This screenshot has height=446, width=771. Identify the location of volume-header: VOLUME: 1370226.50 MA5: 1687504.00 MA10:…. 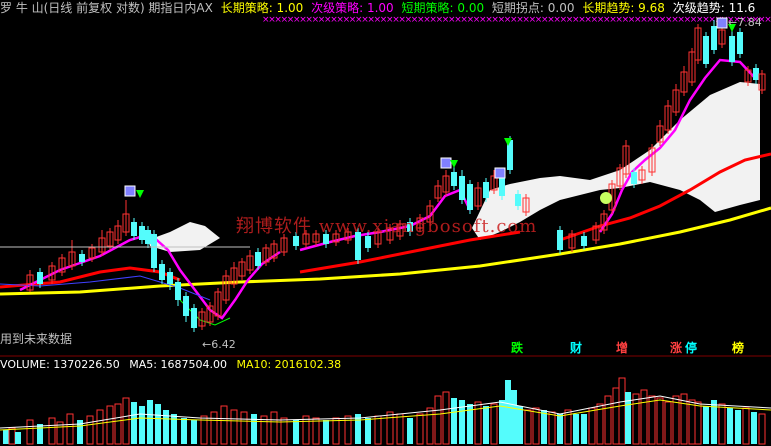
(173, 365).